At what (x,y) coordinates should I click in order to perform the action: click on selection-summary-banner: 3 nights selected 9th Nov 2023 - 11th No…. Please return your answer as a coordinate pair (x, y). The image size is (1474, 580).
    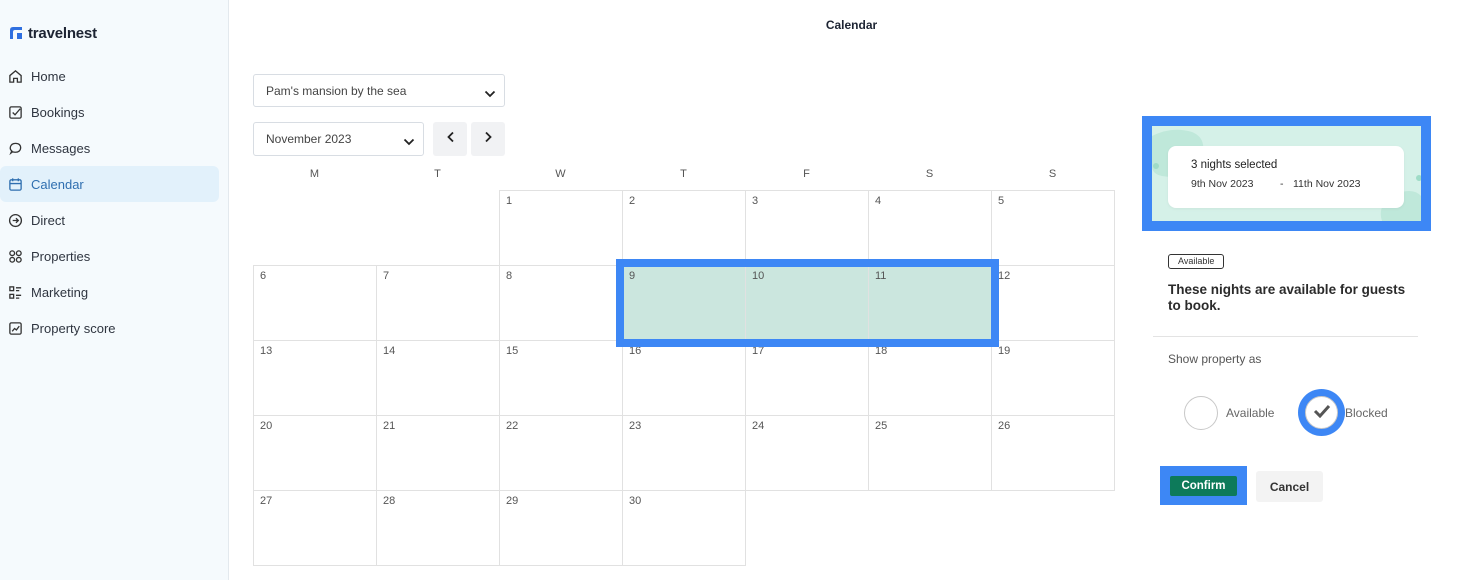
    Looking at the image, I should click on (1286, 173).